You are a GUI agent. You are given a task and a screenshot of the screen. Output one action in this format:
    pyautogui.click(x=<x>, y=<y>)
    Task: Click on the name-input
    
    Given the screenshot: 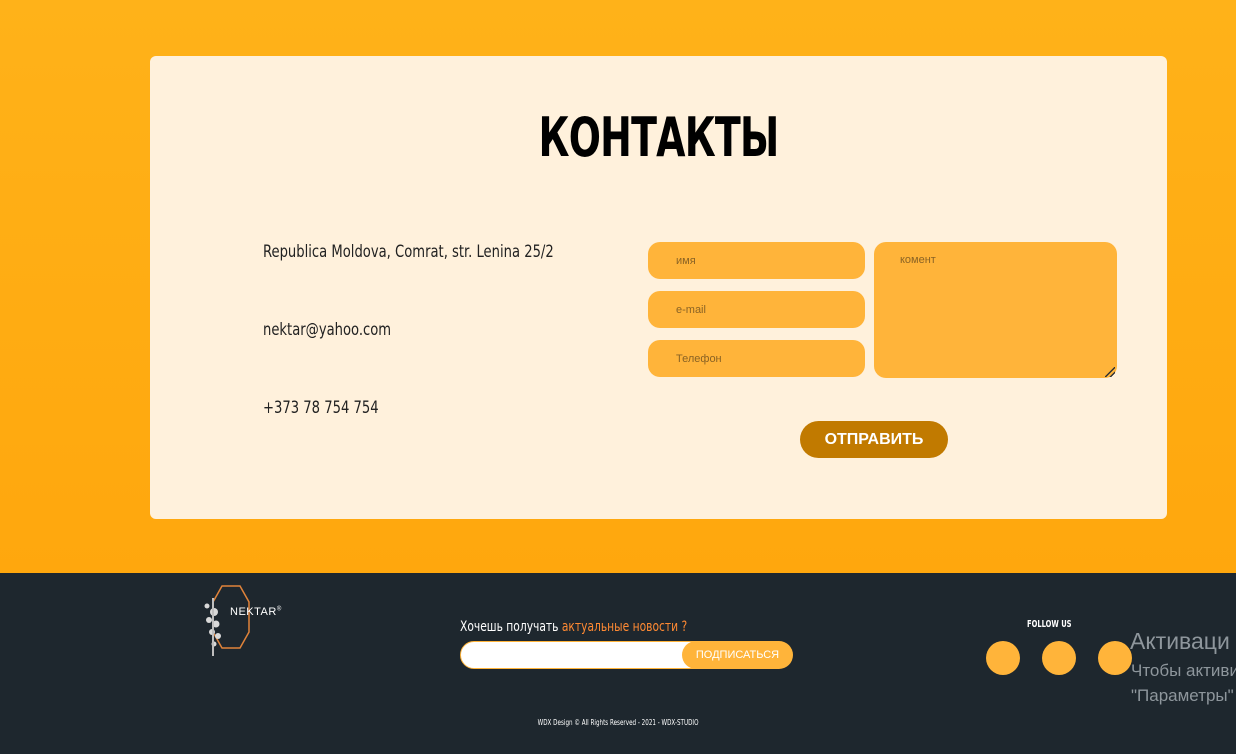 What is the action you would take?
    pyautogui.click(x=756, y=260)
    